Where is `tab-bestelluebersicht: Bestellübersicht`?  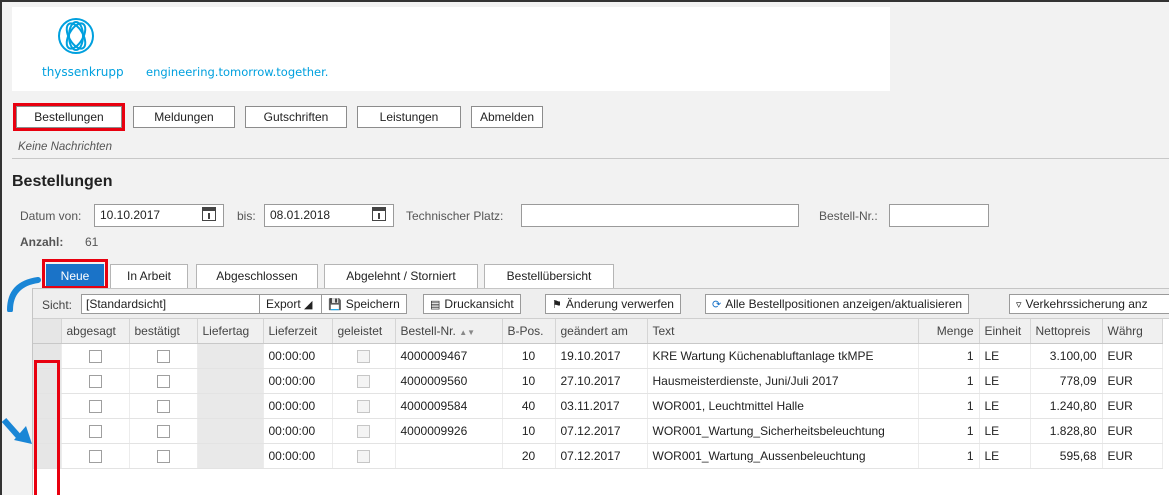
tab-bestelluebersicht: Bestellübersicht is located at coordinates (549, 276).